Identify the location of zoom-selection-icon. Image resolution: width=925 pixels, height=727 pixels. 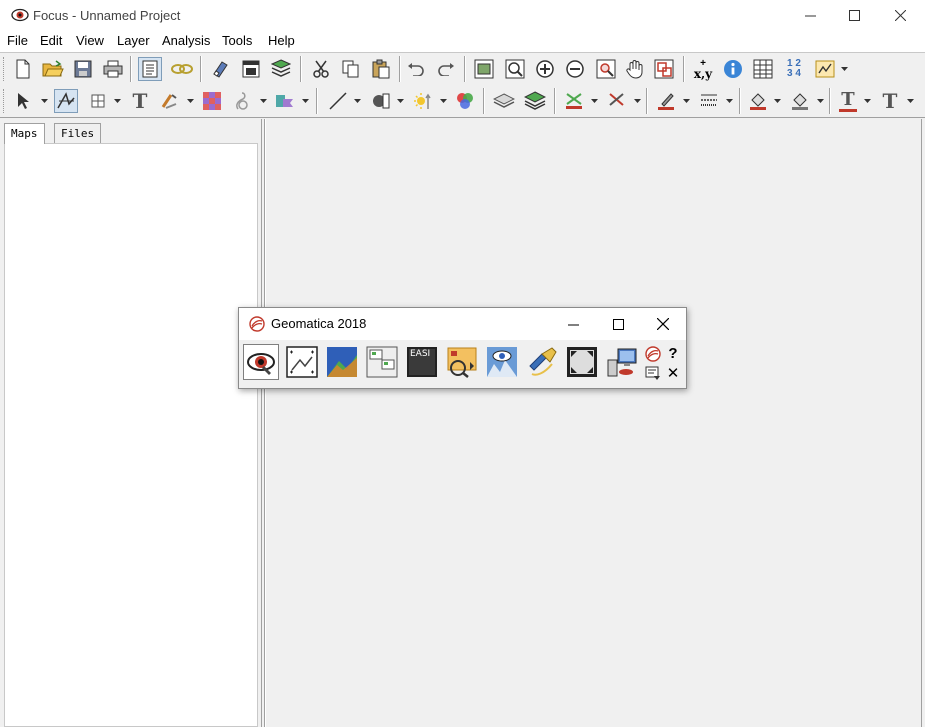
(606, 69).